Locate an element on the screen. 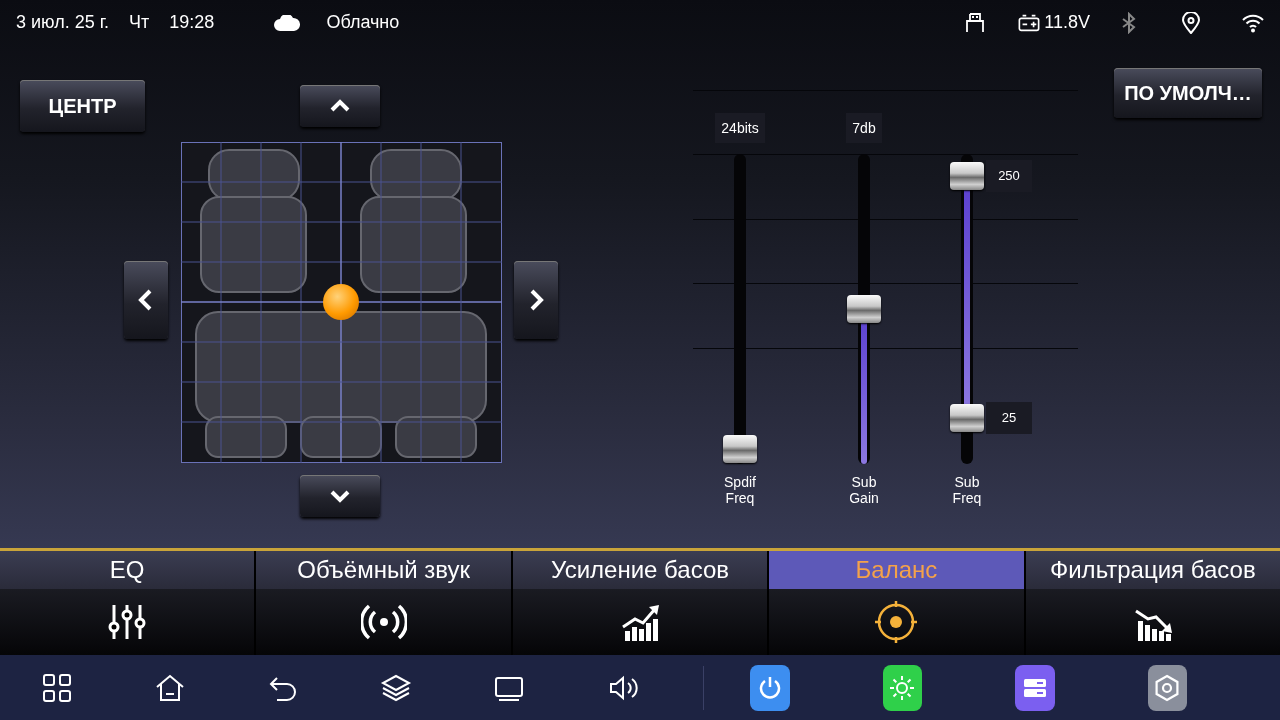 Image resolution: width=1280 pixels, height=720 pixels. center-button: ЦЕНТР is located at coordinates (82, 106).